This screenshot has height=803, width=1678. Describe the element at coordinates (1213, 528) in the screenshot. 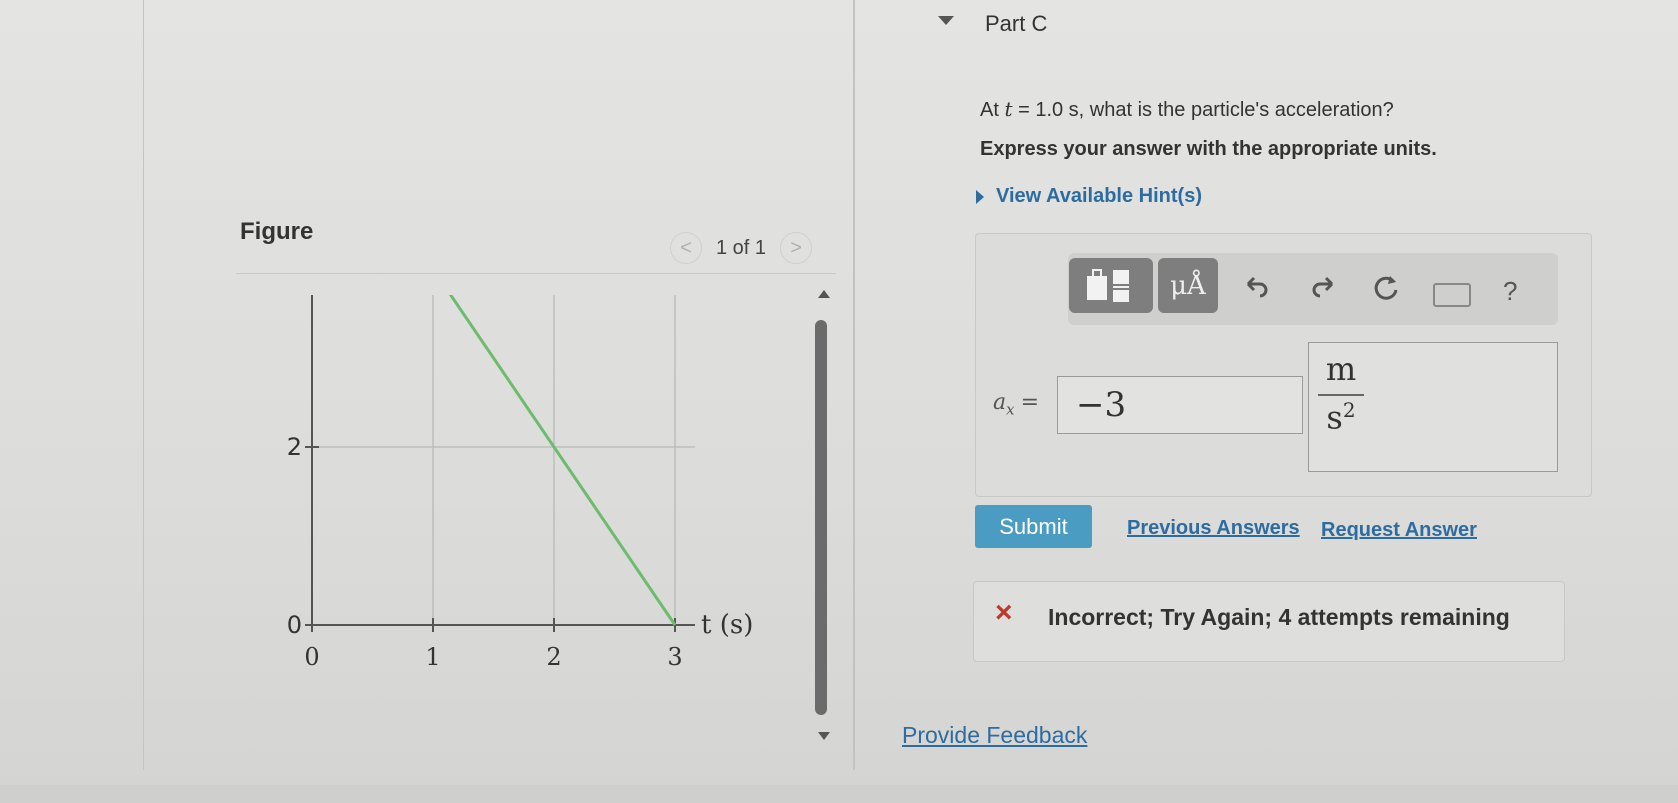

I see `previous-answers-link: Previous Answers` at that location.